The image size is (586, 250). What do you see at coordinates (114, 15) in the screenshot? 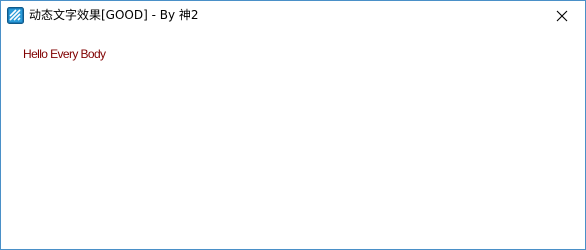
I see `window-title: 动态文字效果[GOOD] - By 神2` at bounding box center [114, 15].